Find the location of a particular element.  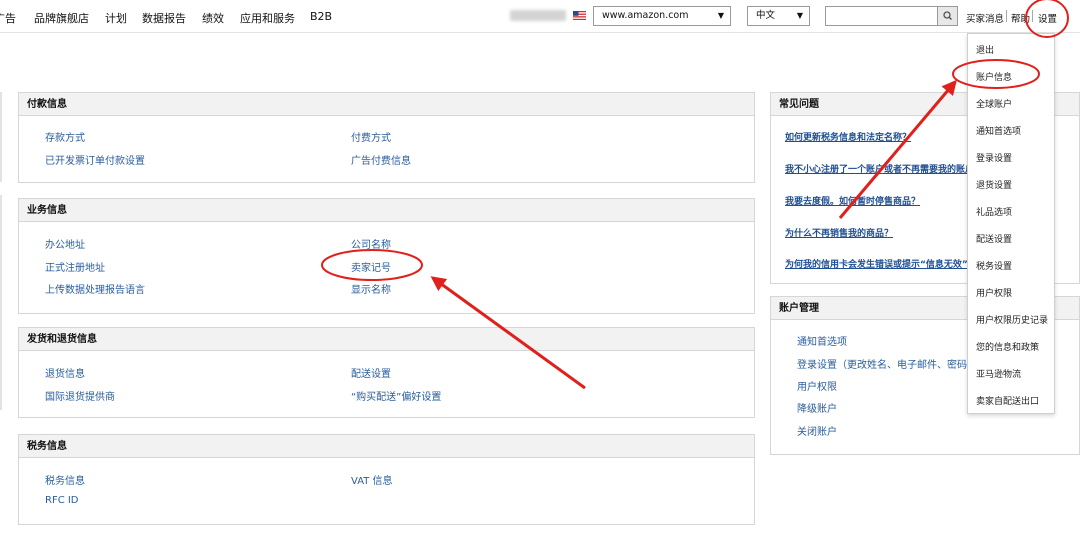

panel-title: 税务信息 is located at coordinates (386, 446).